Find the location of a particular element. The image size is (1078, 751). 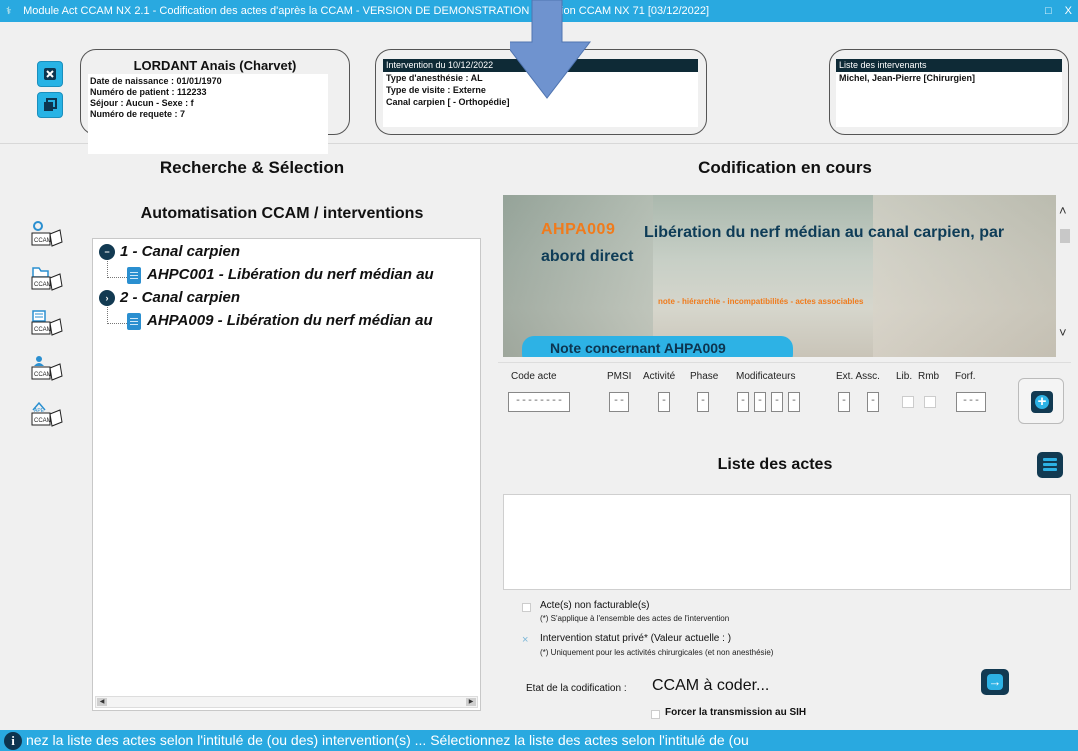

scroll-left-icon: ◀ is located at coordinates (102, 702).